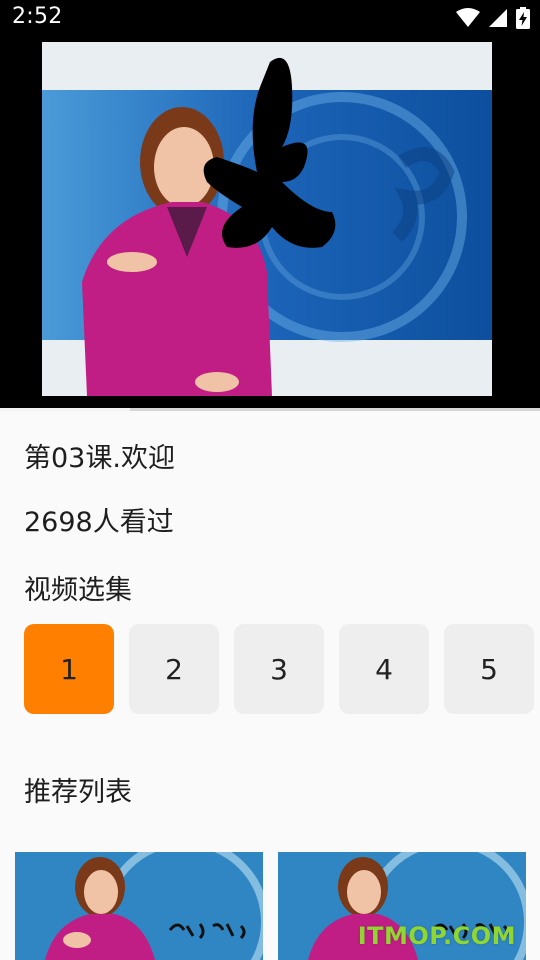 The width and height of the screenshot is (540, 960). I want to click on battery-charging-icon, so click(523, 18).